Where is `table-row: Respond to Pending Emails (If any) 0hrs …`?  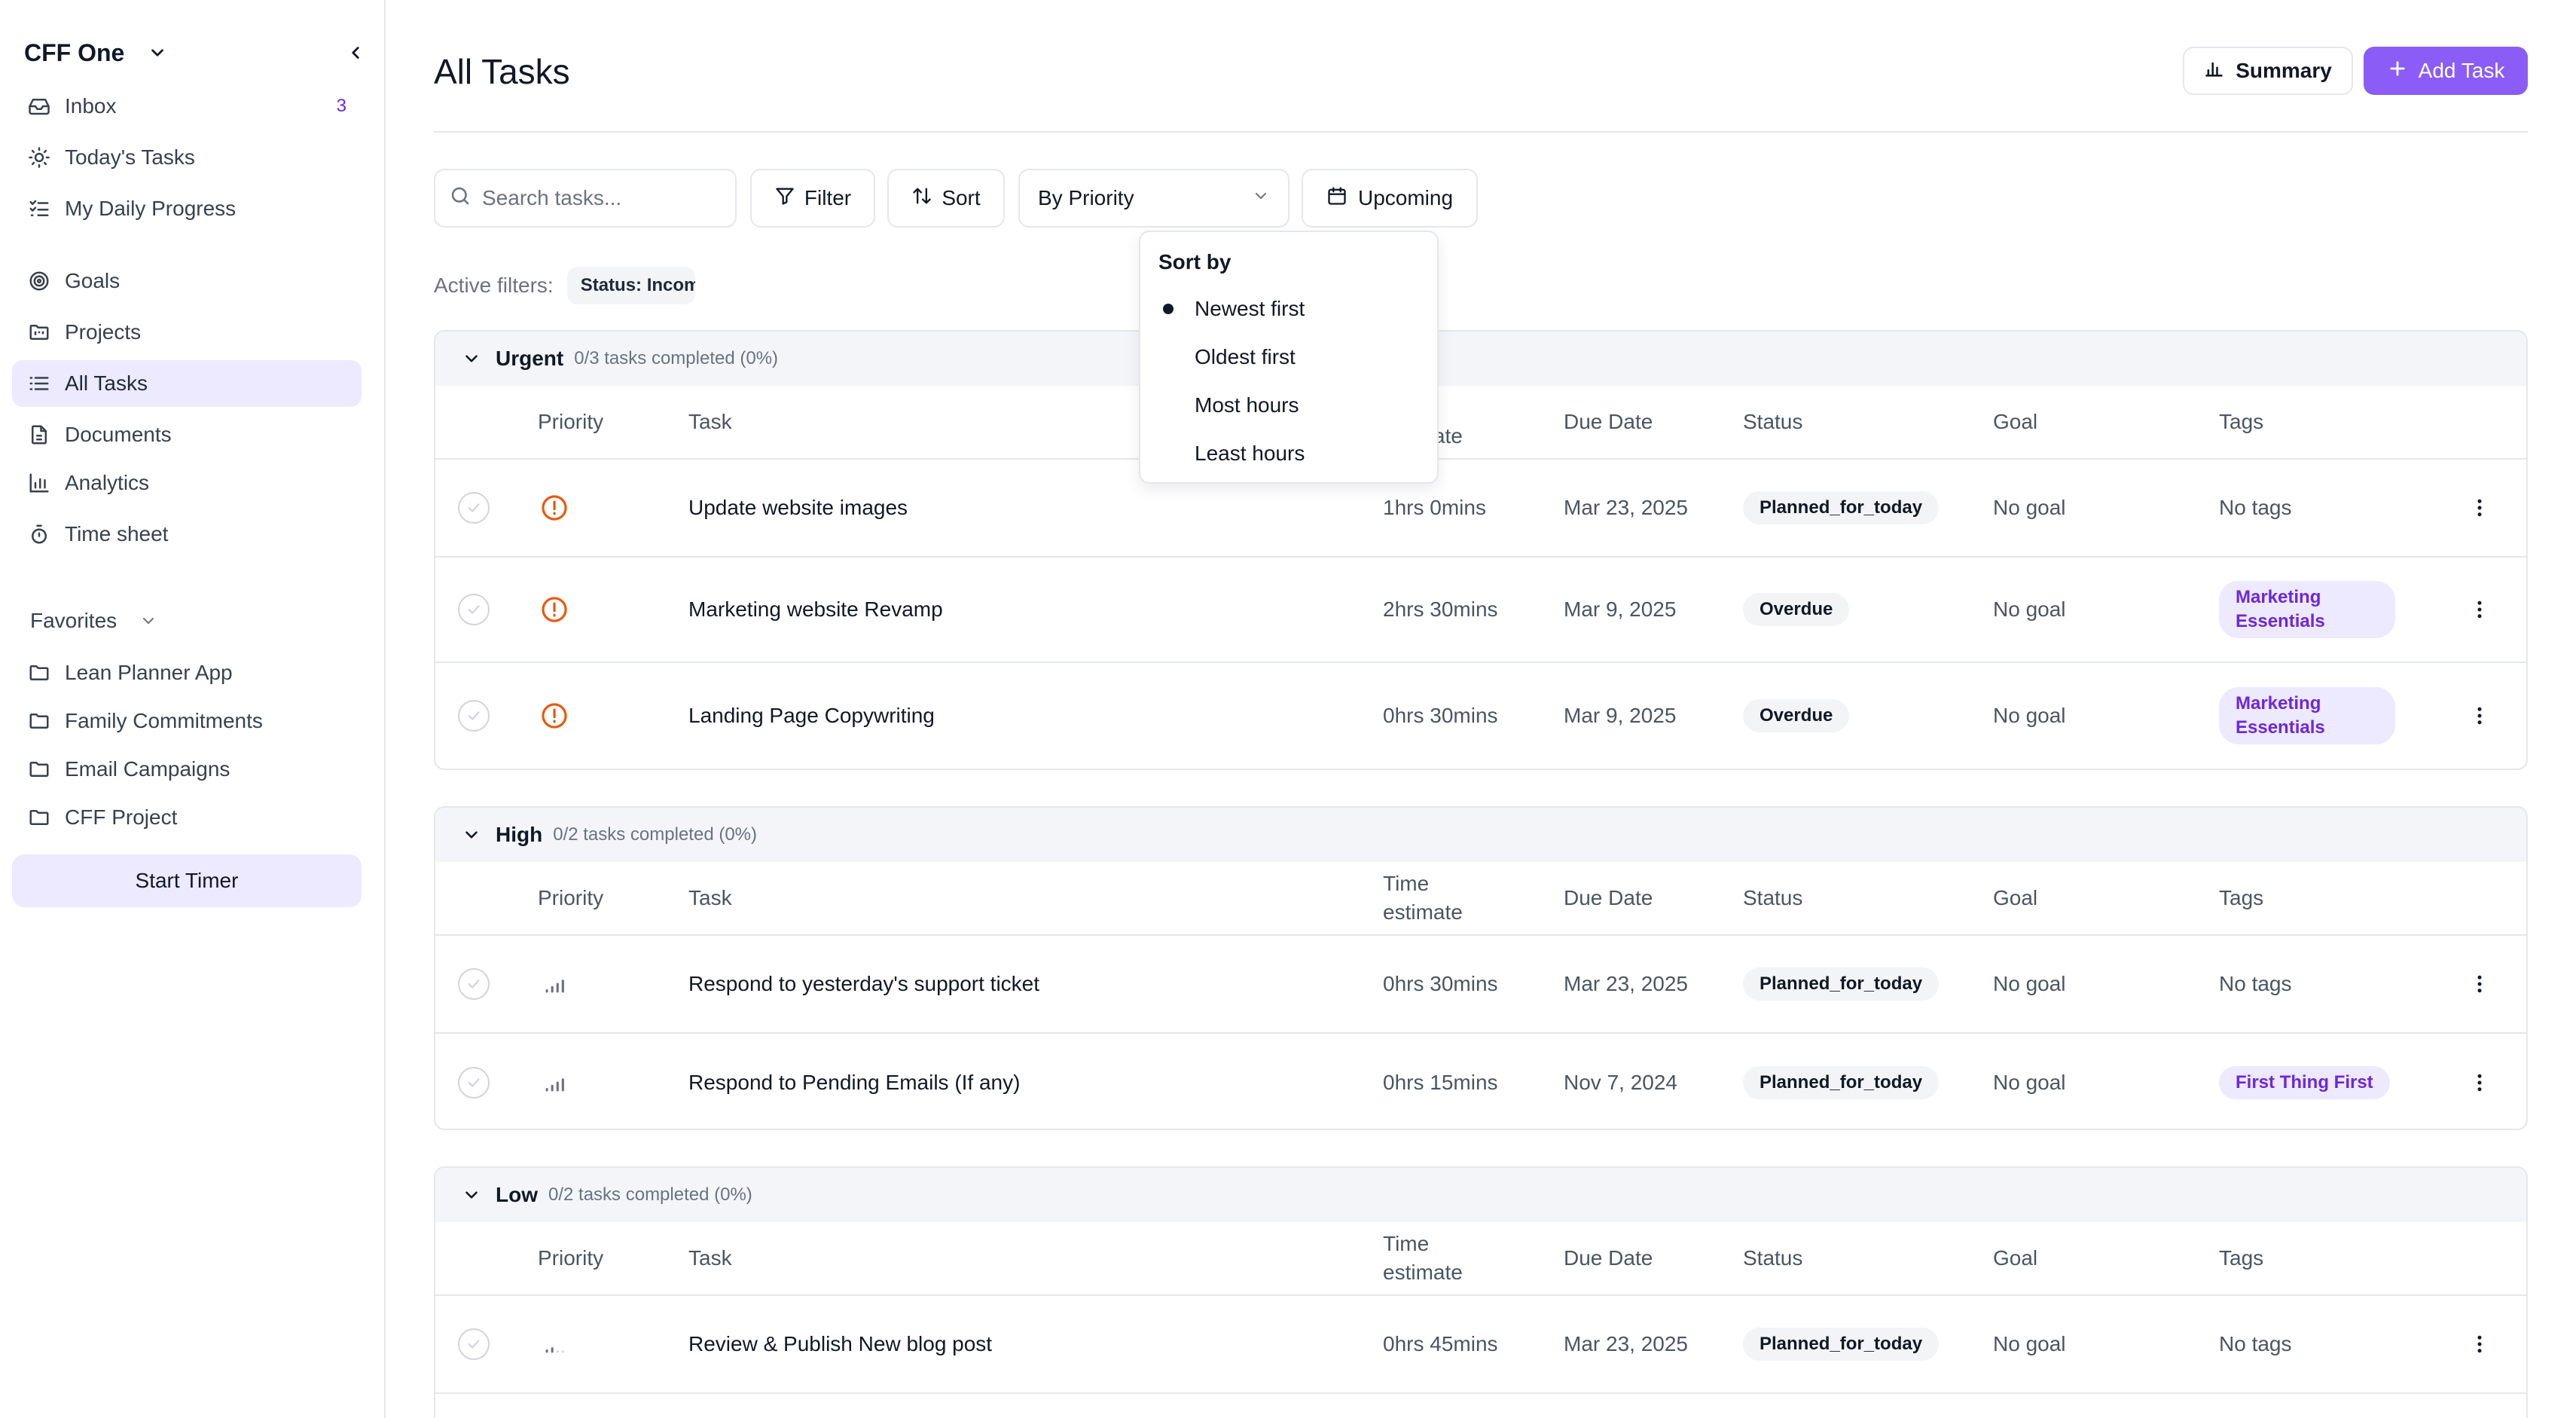 table-row: Respond to Pending Emails (If any) 0hrs … is located at coordinates (1481, 1081).